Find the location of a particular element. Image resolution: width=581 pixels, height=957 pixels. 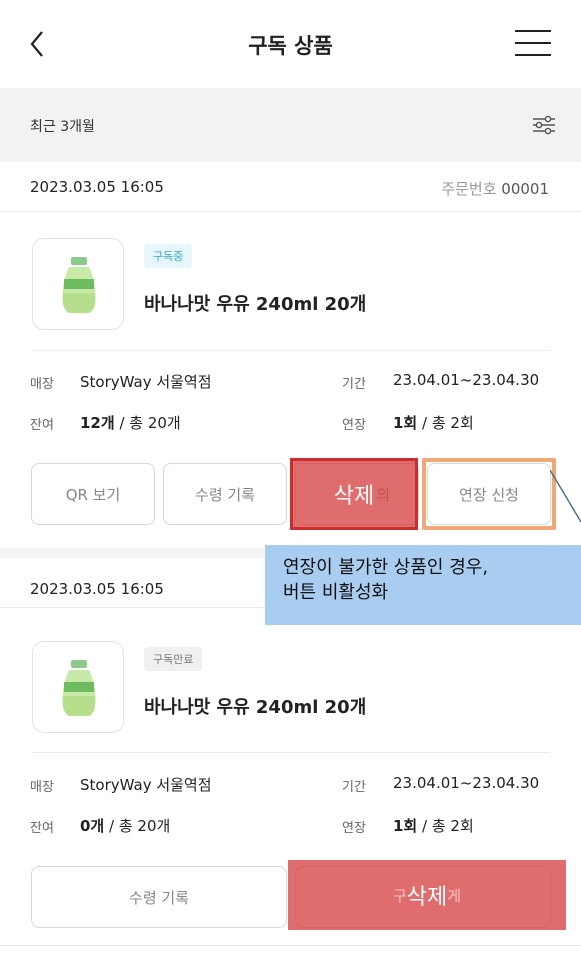

order-number-label: 주문번호 is located at coordinates (469, 189).